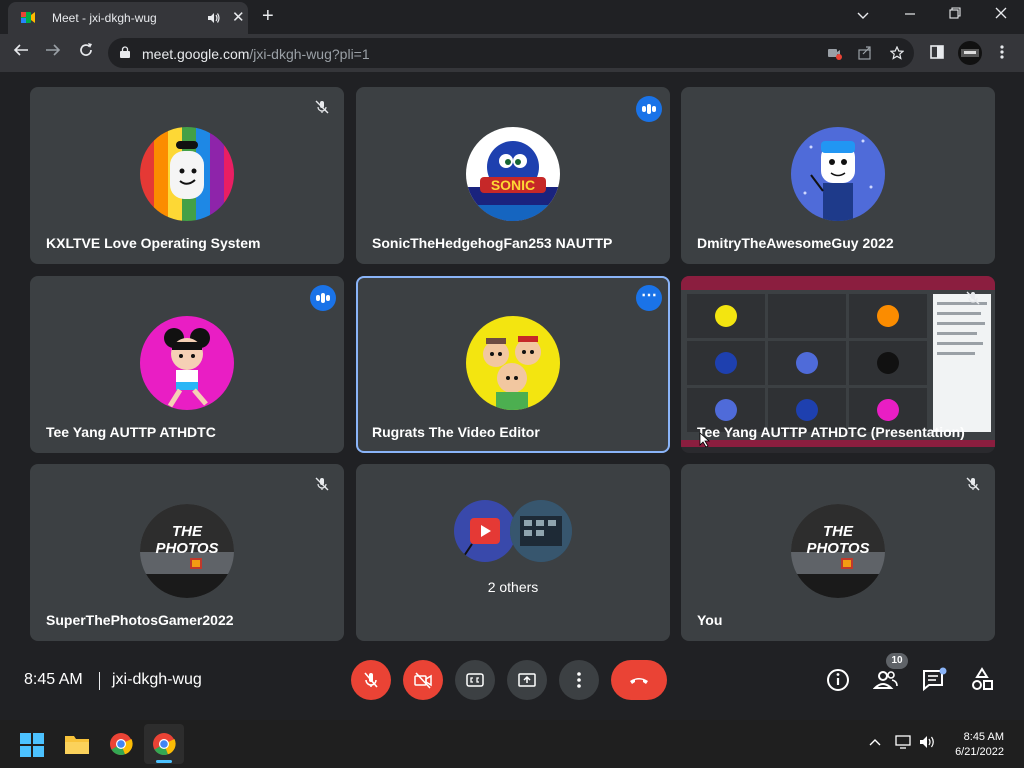  I want to click on participant-tile: KXLTVE Love Operating System, so click(187, 175).